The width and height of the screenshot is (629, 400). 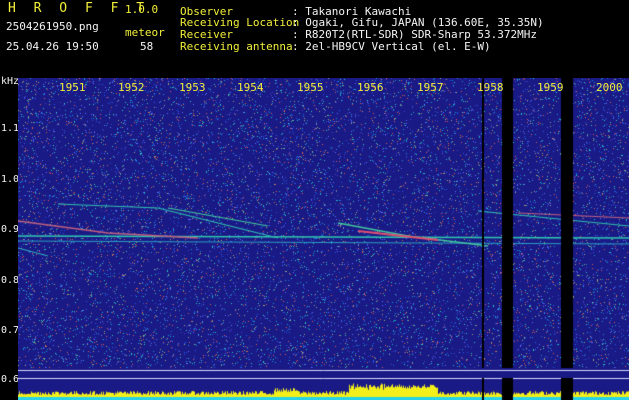 I want to click on time-tick-label: 1952, so click(x=131, y=87).